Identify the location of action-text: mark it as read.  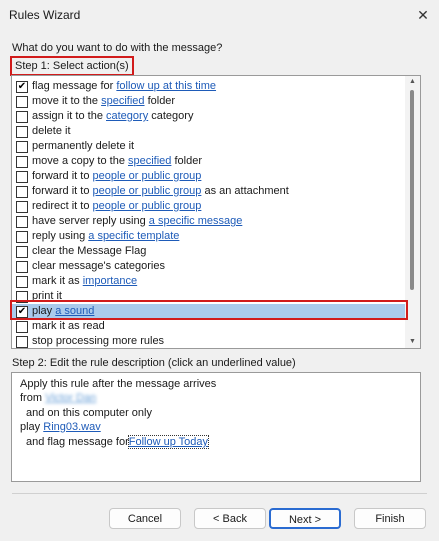
(68, 326).